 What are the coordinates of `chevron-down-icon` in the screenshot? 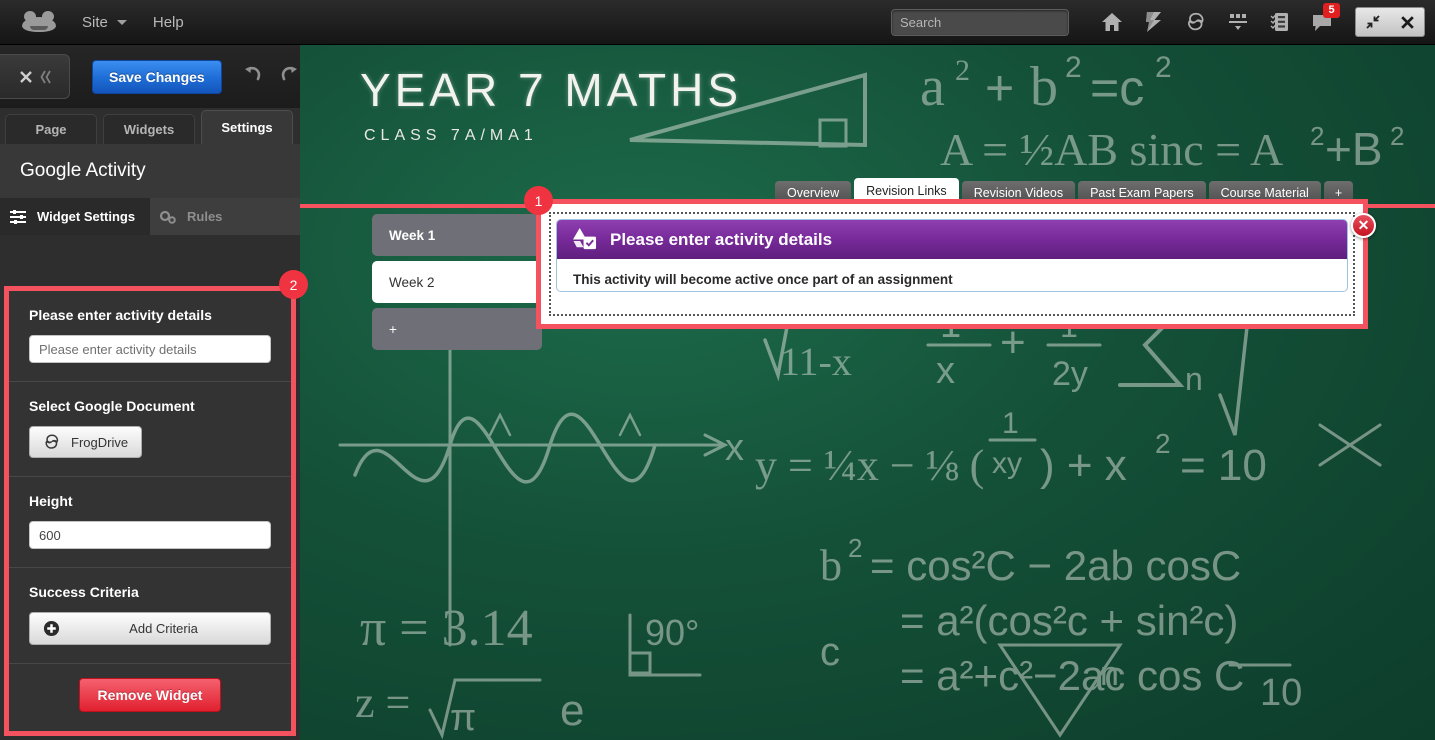 It's located at (121, 22).